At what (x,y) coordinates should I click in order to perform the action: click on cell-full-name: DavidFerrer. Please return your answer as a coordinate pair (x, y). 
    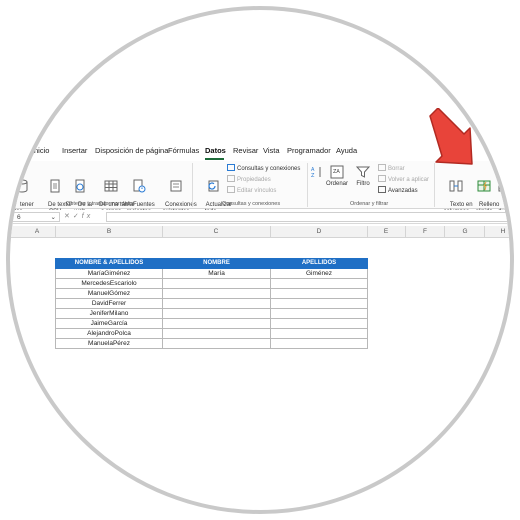
    Looking at the image, I should click on (109, 303).